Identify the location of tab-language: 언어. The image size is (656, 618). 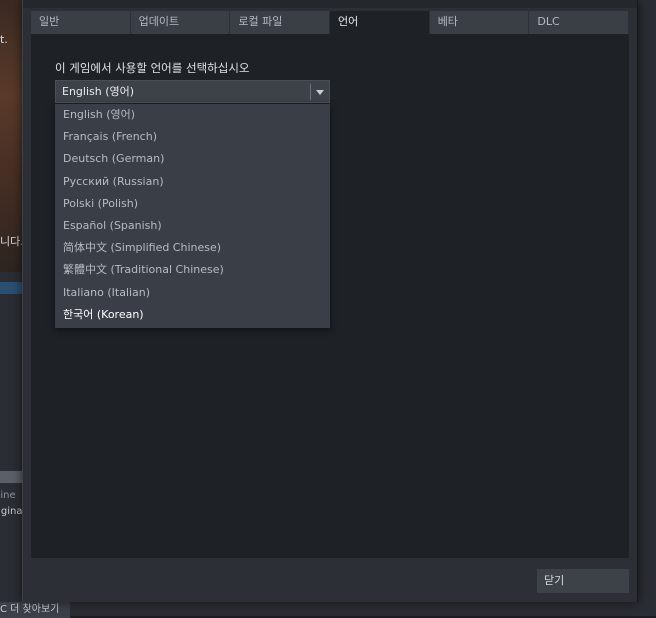
(380, 22).